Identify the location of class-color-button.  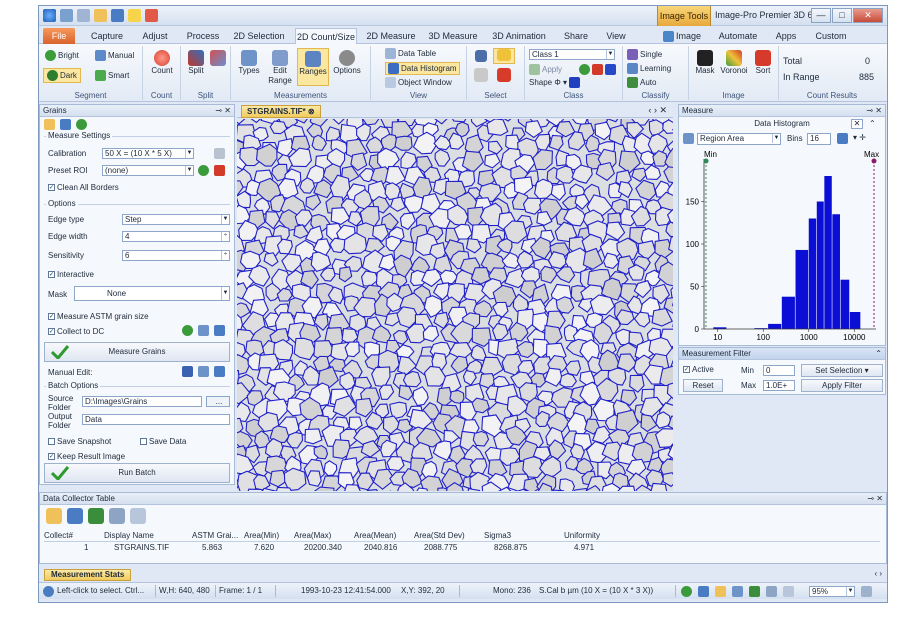
(504, 75).